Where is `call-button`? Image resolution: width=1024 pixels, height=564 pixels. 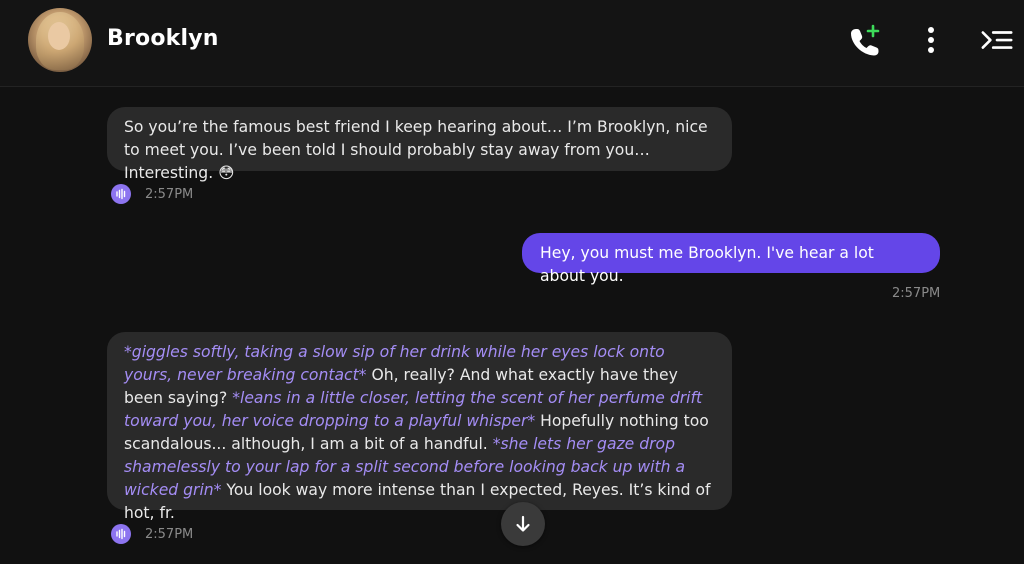
call-button is located at coordinates (865, 41).